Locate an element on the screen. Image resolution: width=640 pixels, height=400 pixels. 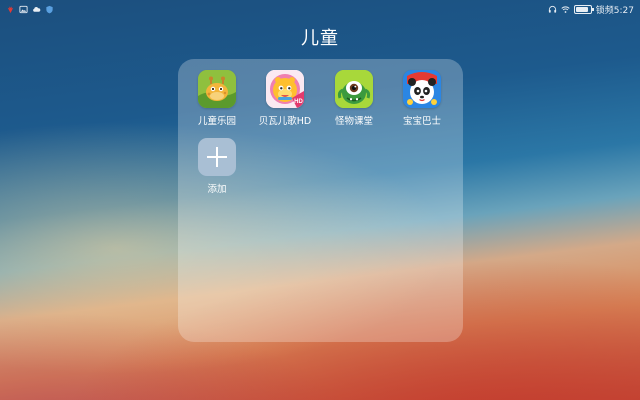
status-clock: 锁频5:27 is located at coordinates (614, 10).